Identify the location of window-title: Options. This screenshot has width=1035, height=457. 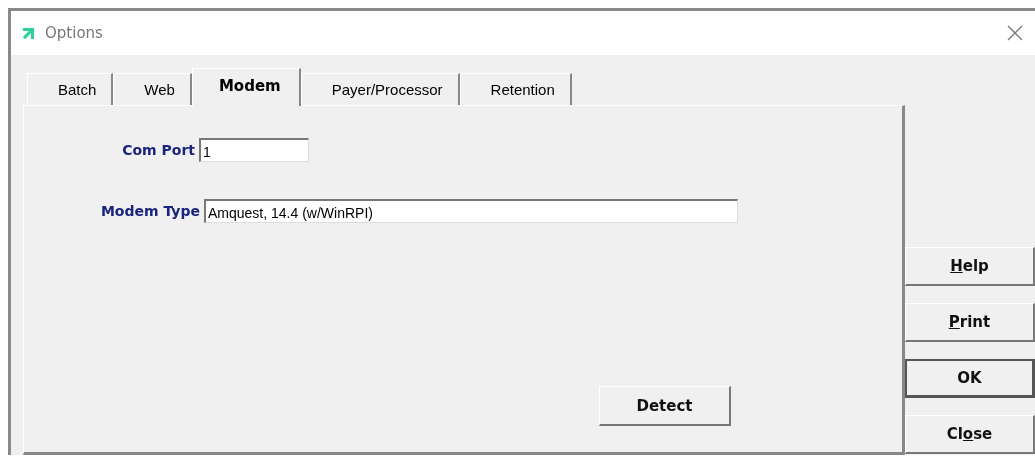
(74, 33).